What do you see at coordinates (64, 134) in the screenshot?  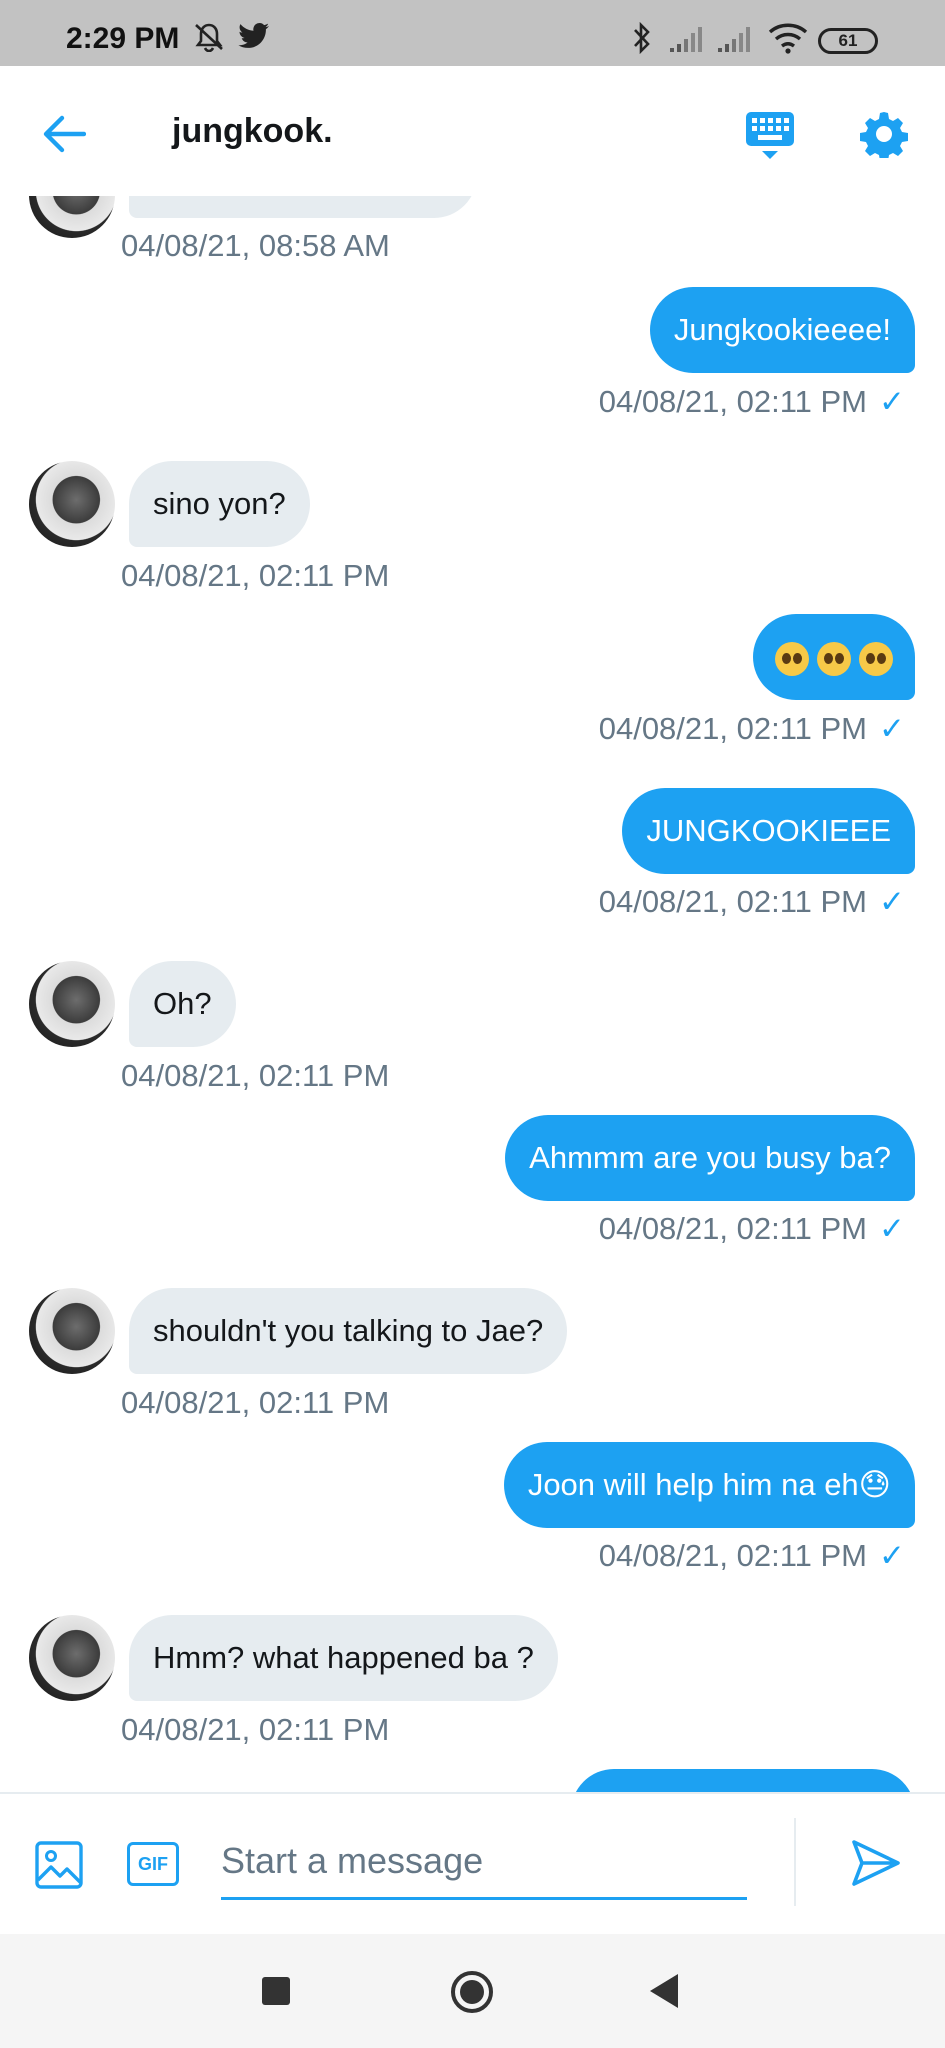 I see `back-arrow-icon` at bounding box center [64, 134].